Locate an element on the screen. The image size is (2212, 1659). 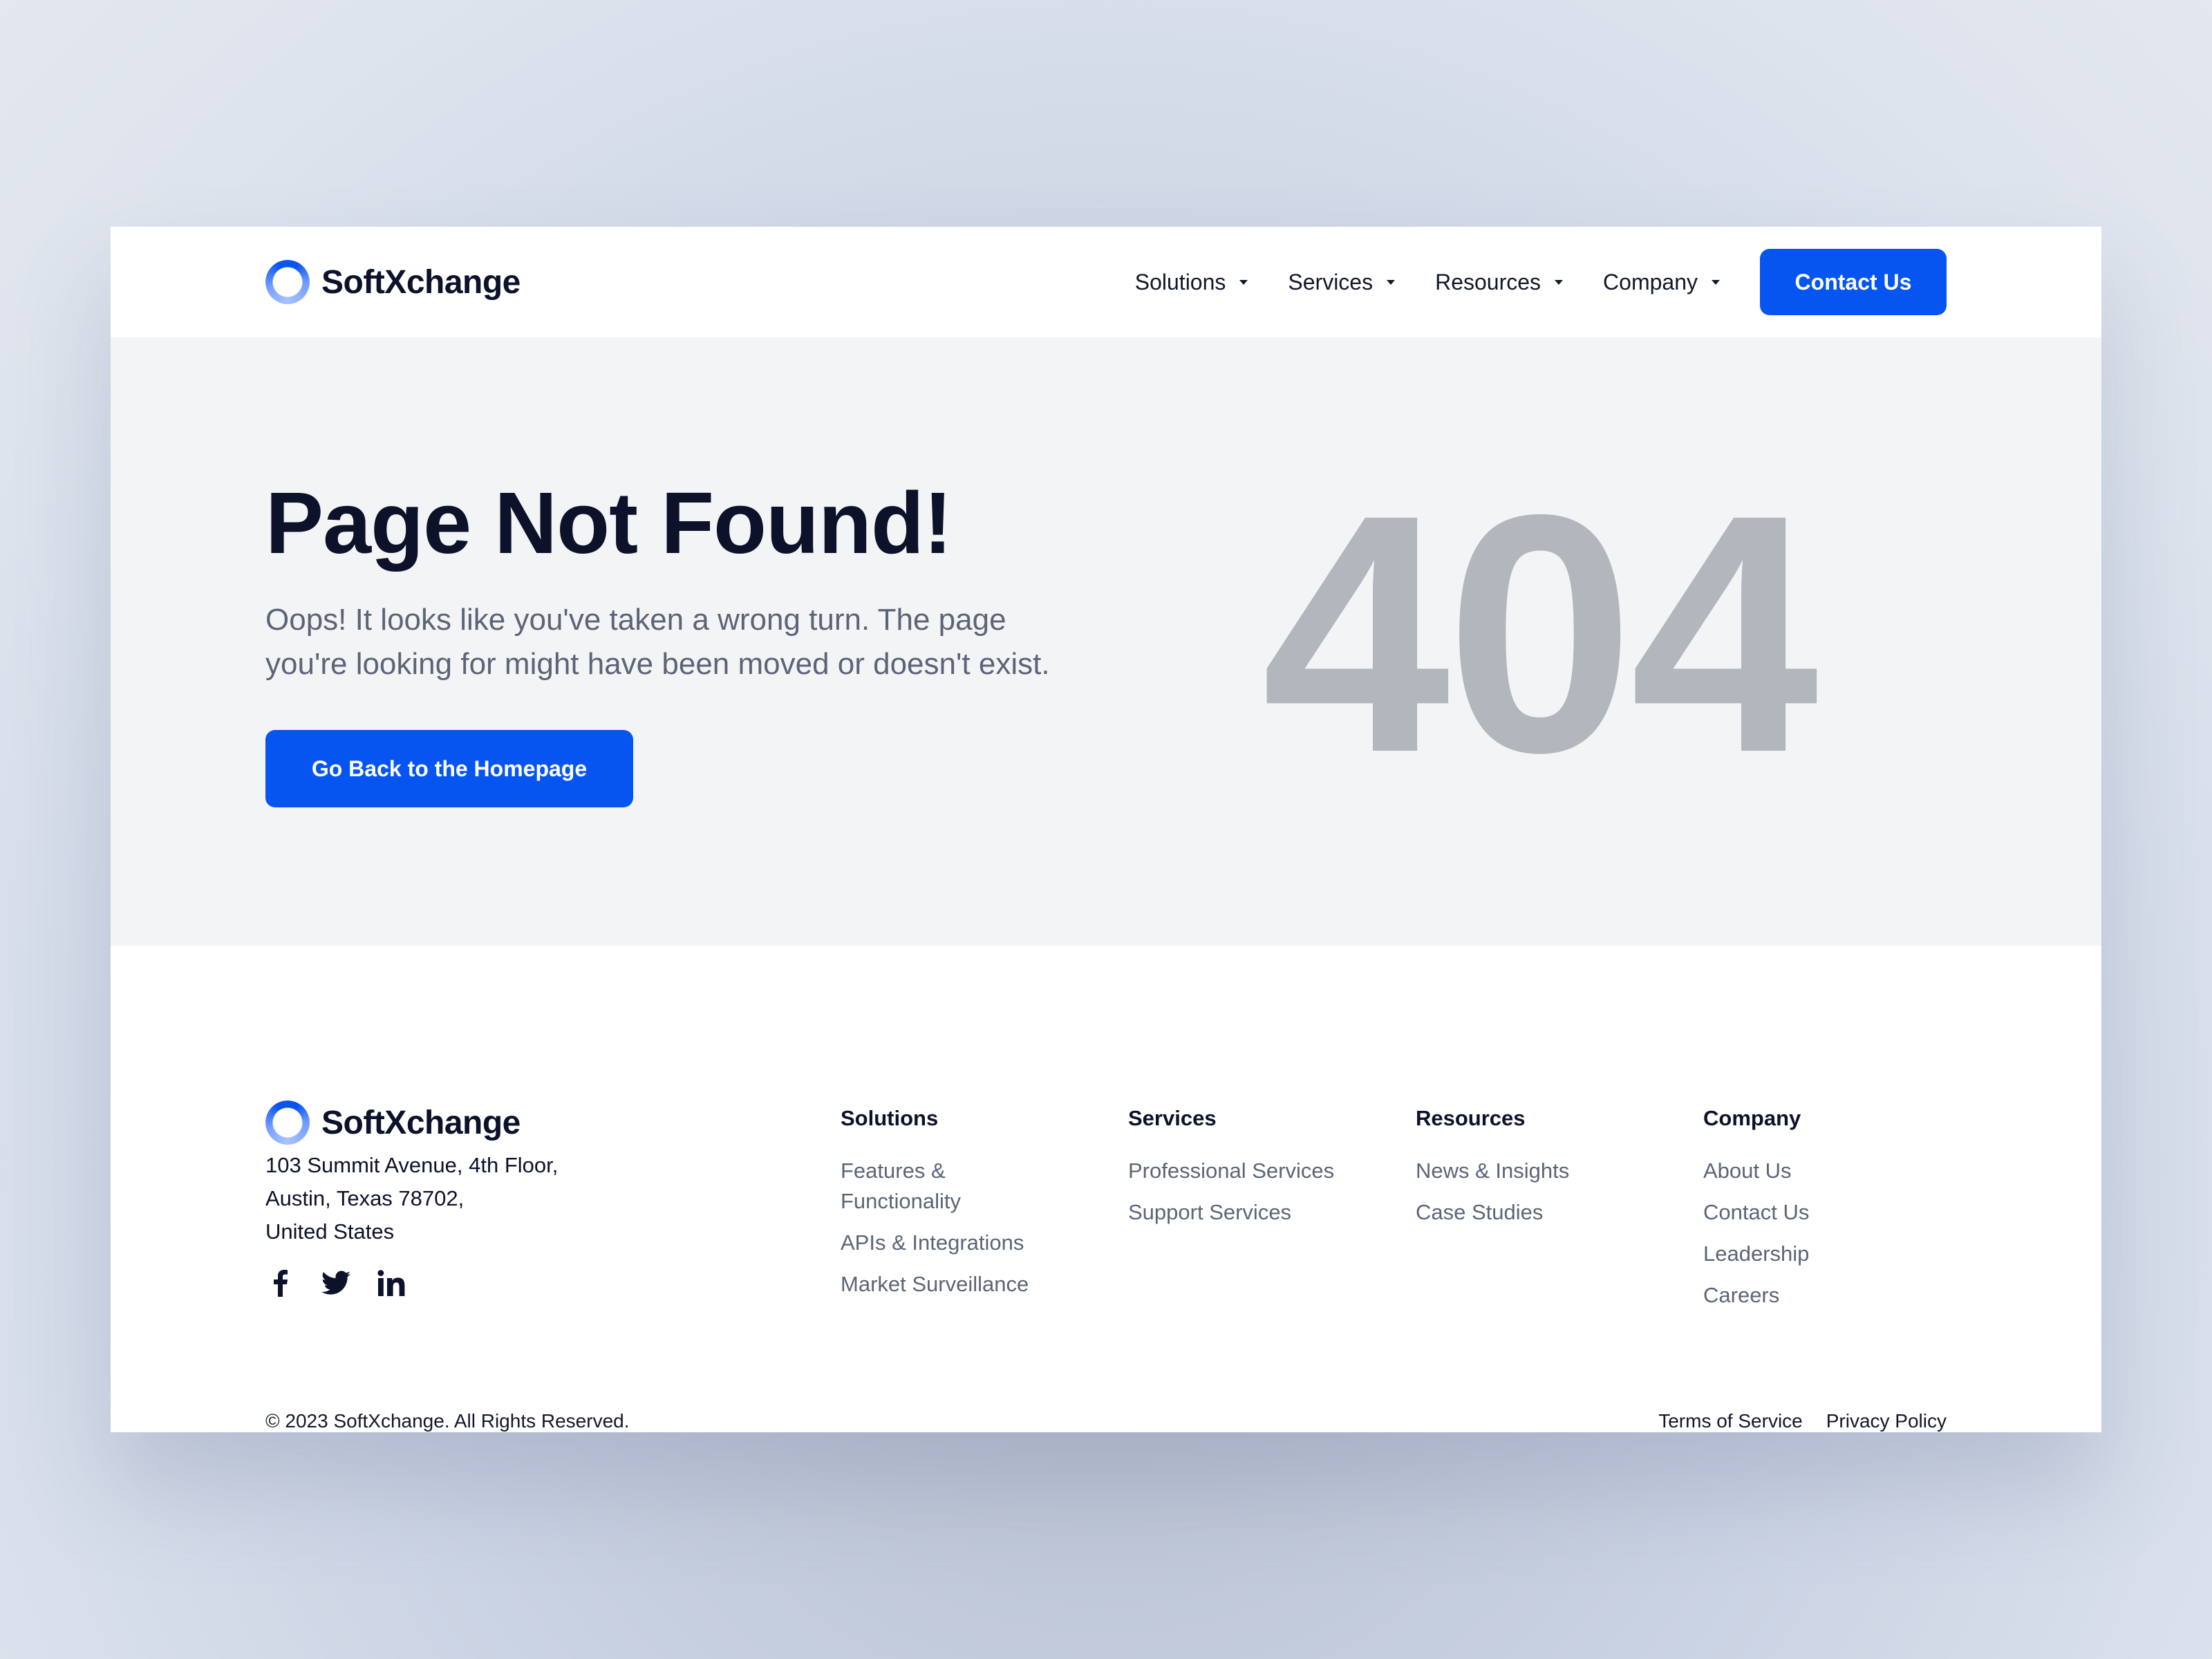
footer-link: News & Insights is located at coordinates (1554, 1171).